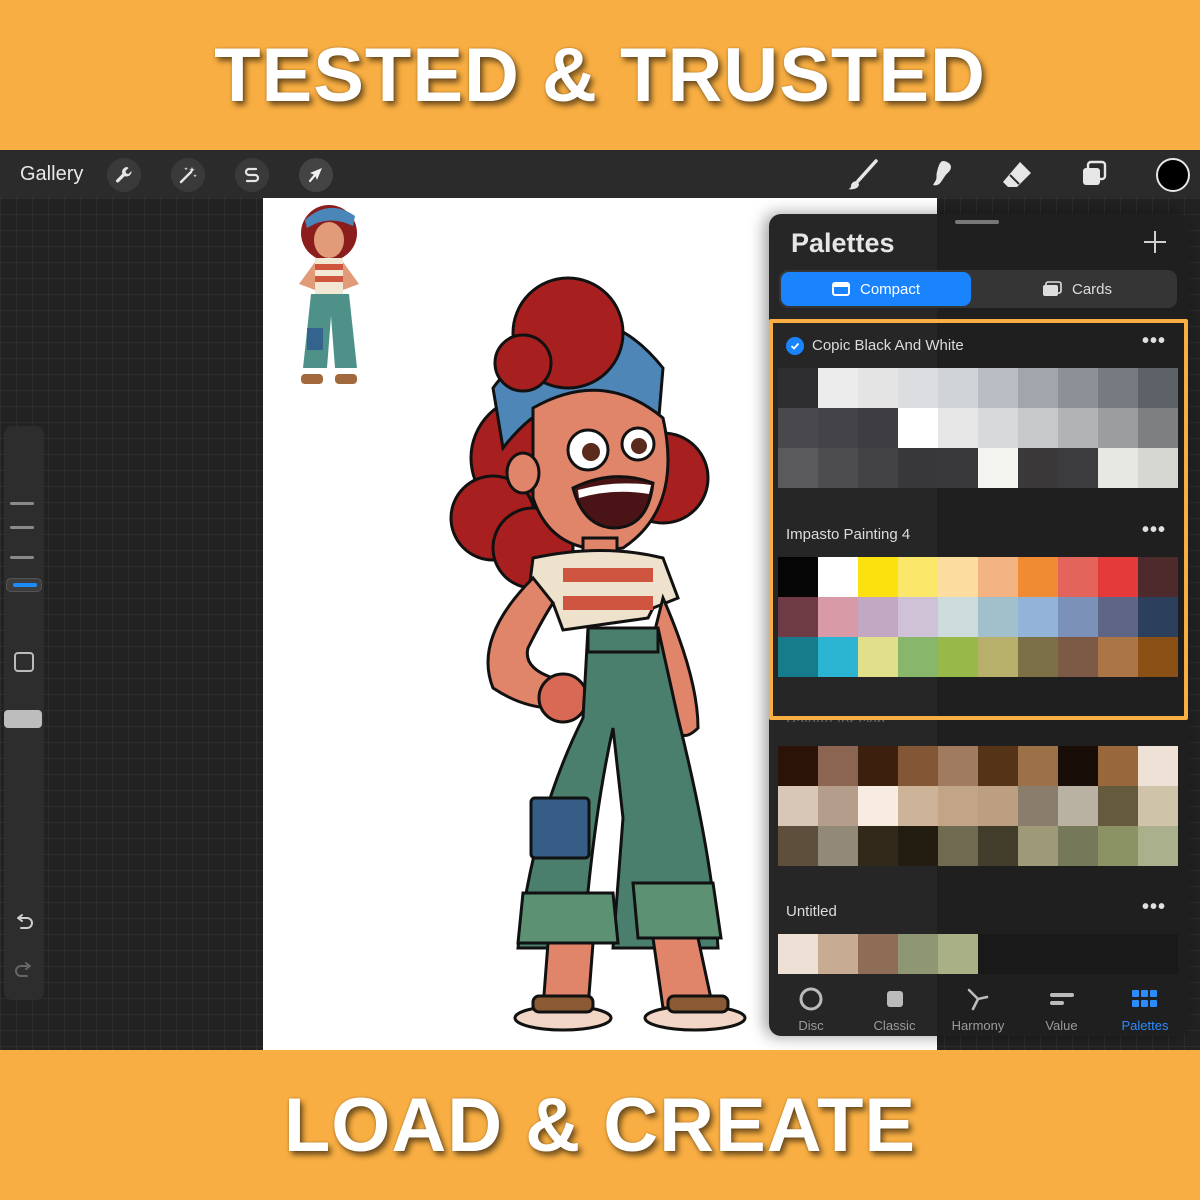 This screenshot has height=1200, width=1200. What do you see at coordinates (1077, 289) in the screenshot?
I see `tab-cards: Cards` at bounding box center [1077, 289].